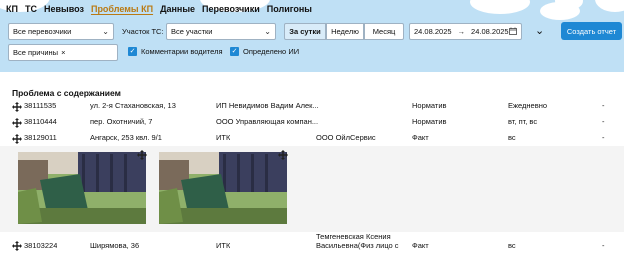 The image size is (624, 253). Describe the element at coordinates (133, 105) in the screenshot. I see `row-address: ул. 2-я Стахановская, 13` at that location.